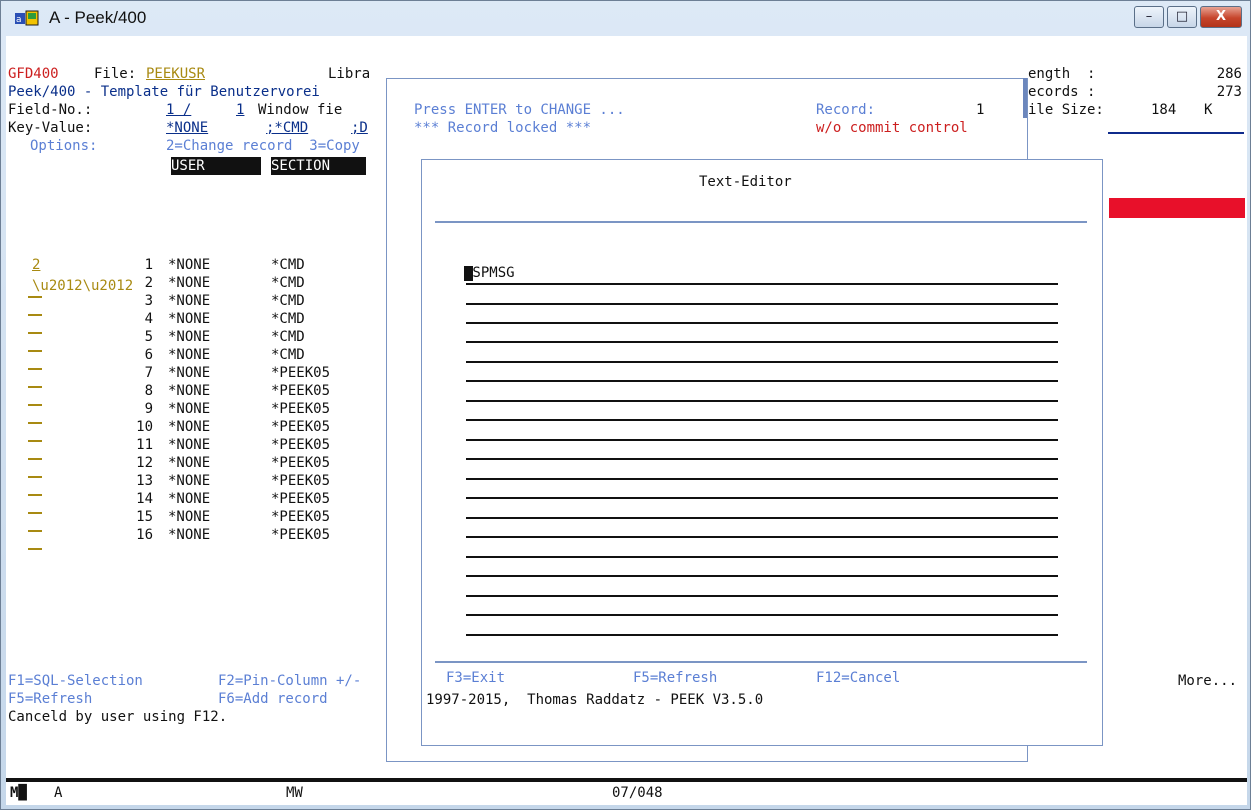  What do you see at coordinates (1229, 74) in the screenshot?
I see `record-length-value: 286` at bounding box center [1229, 74].